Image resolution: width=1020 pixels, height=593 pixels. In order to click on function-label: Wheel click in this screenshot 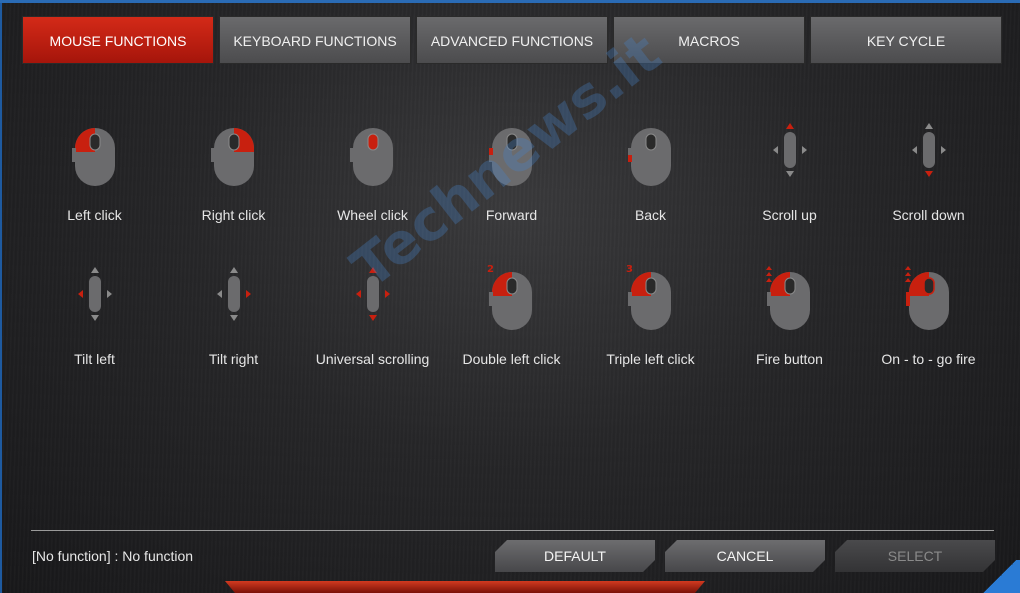, I will do `click(372, 215)`.